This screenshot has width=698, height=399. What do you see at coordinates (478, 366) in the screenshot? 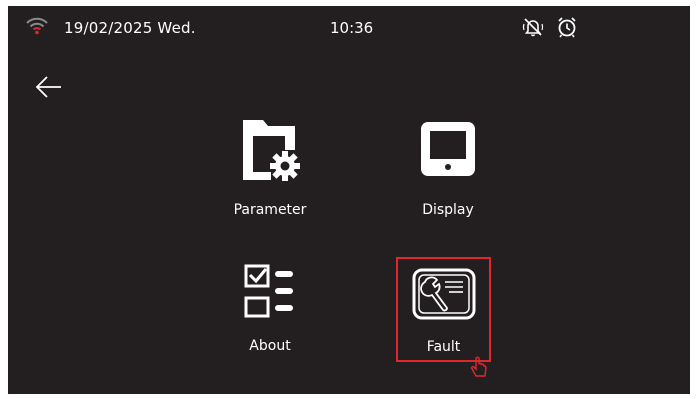
I see `hand-pointer-icon` at bounding box center [478, 366].